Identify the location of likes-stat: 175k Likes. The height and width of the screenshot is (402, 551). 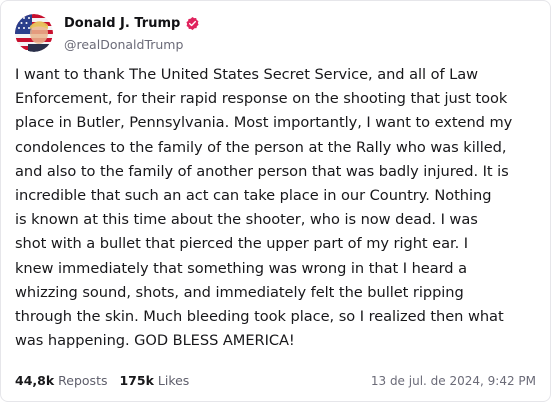
(154, 380).